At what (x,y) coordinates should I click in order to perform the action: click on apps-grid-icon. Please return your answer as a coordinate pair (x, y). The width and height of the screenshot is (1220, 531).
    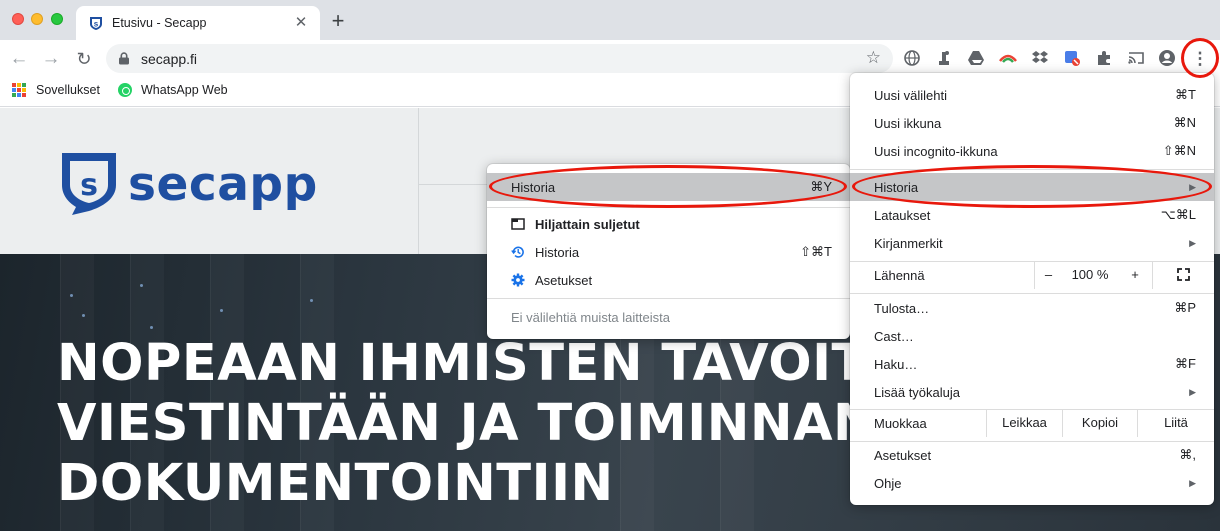
    Looking at the image, I should click on (19, 90).